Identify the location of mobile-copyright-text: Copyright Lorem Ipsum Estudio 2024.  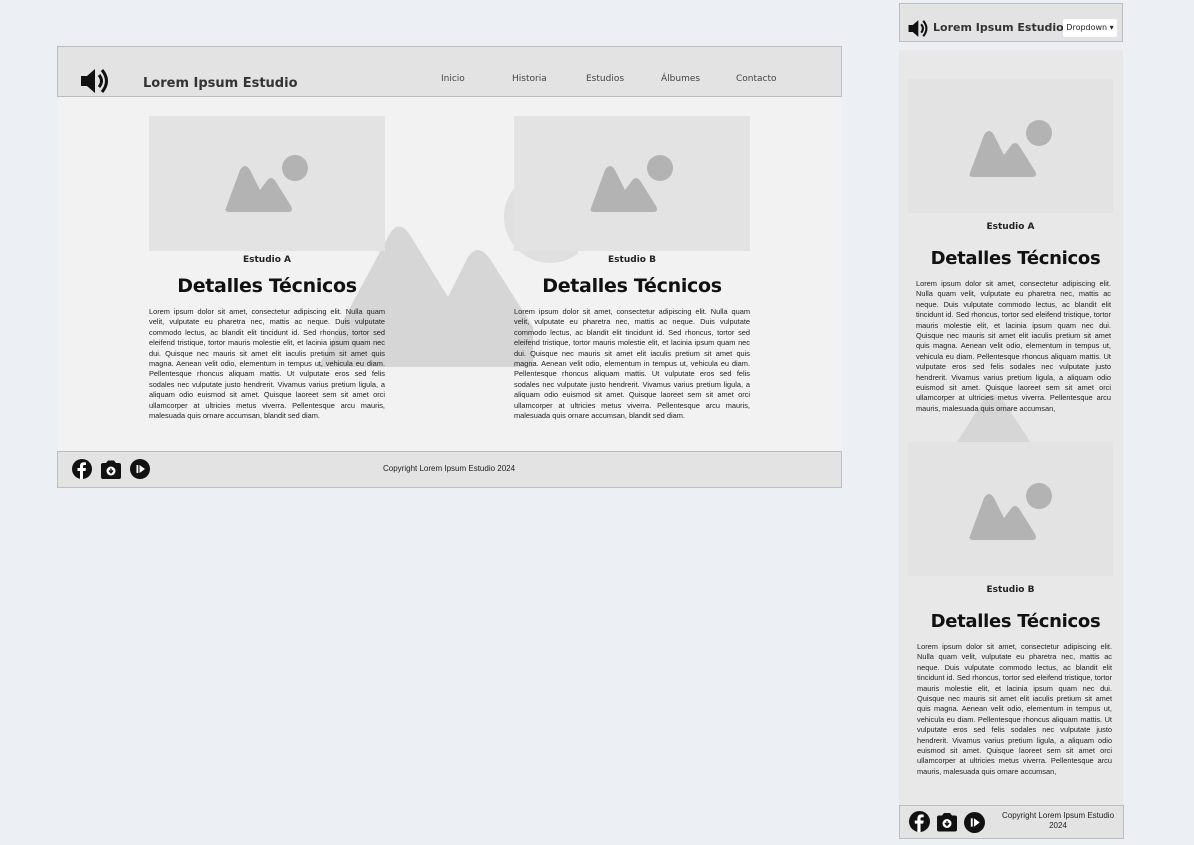
(1058, 820).